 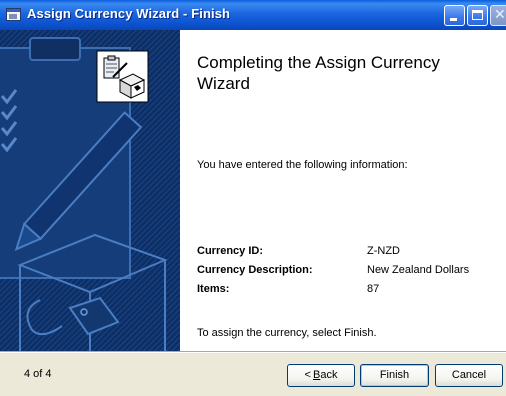 What do you see at coordinates (329, 375) in the screenshot?
I see `back-button-label: ack` at bounding box center [329, 375].